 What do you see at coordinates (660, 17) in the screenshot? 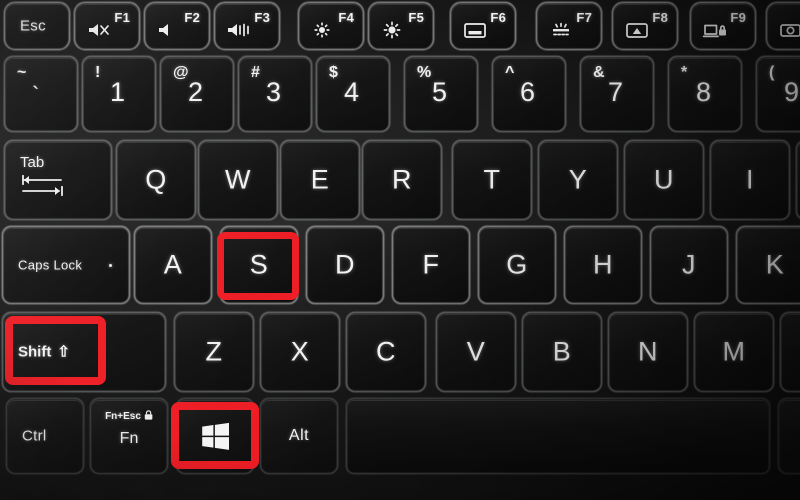
I see `function-key-name: F8` at bounding box center [660, 17].